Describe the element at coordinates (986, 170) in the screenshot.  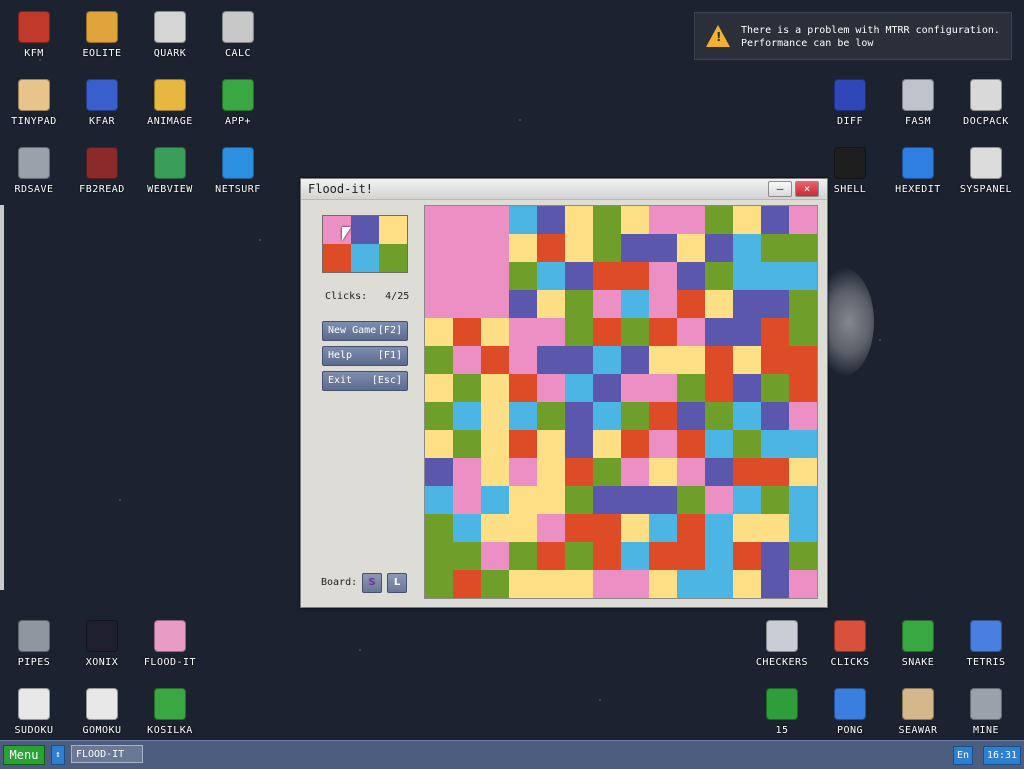
I see `syspanel-shortcut: SYSPANEL` at that location.